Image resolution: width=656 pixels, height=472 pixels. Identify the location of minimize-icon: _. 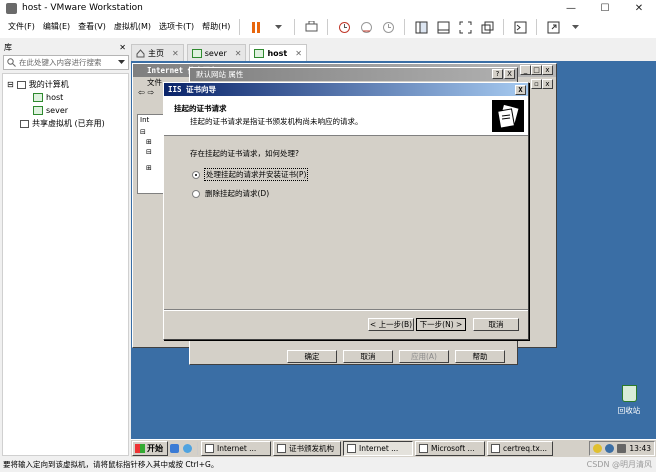
(525, 70).